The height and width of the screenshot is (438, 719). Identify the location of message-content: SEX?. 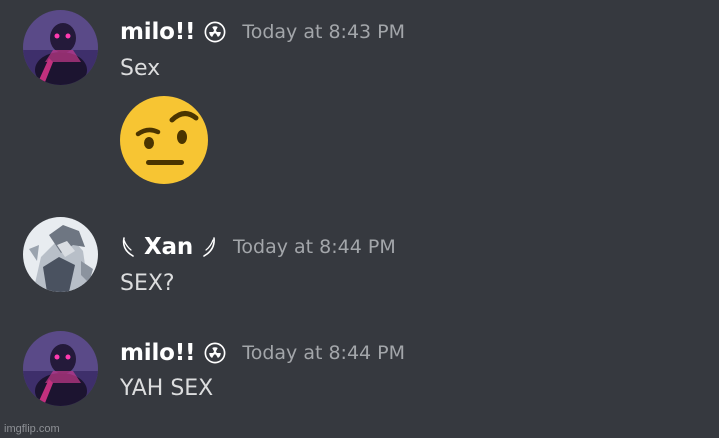
(147, 283).